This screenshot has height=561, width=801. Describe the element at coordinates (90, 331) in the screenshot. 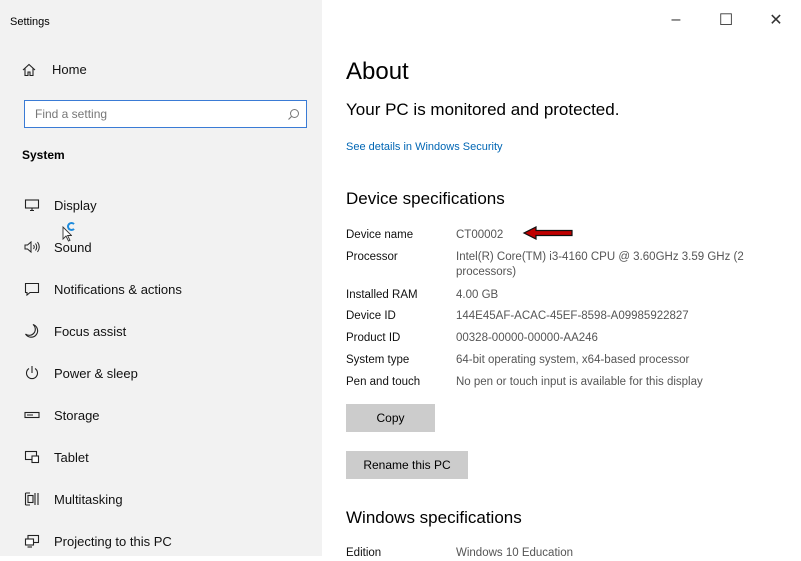

I see `sidebar-item-label: Focus assist` at that location.